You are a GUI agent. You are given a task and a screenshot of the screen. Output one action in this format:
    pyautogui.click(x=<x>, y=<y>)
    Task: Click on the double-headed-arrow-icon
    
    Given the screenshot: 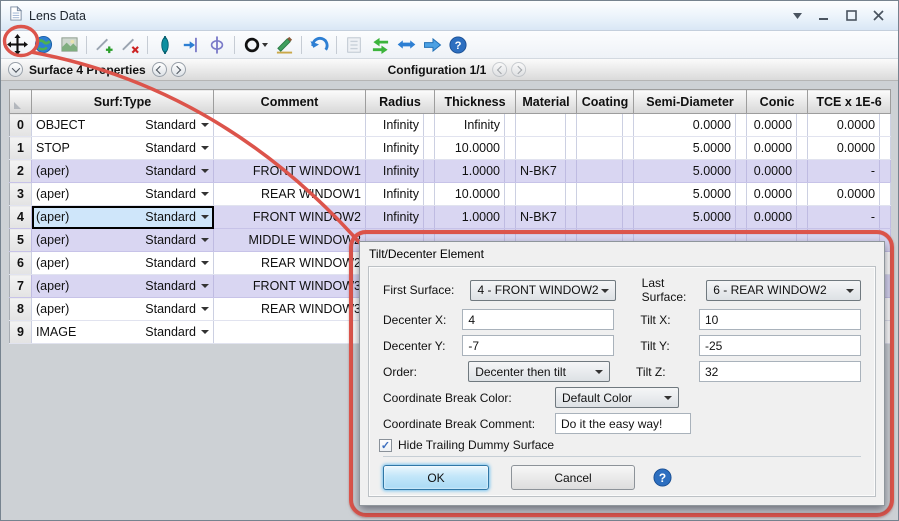 What is the action you would take?
    pyautogui.click(x=406, y=45)
    